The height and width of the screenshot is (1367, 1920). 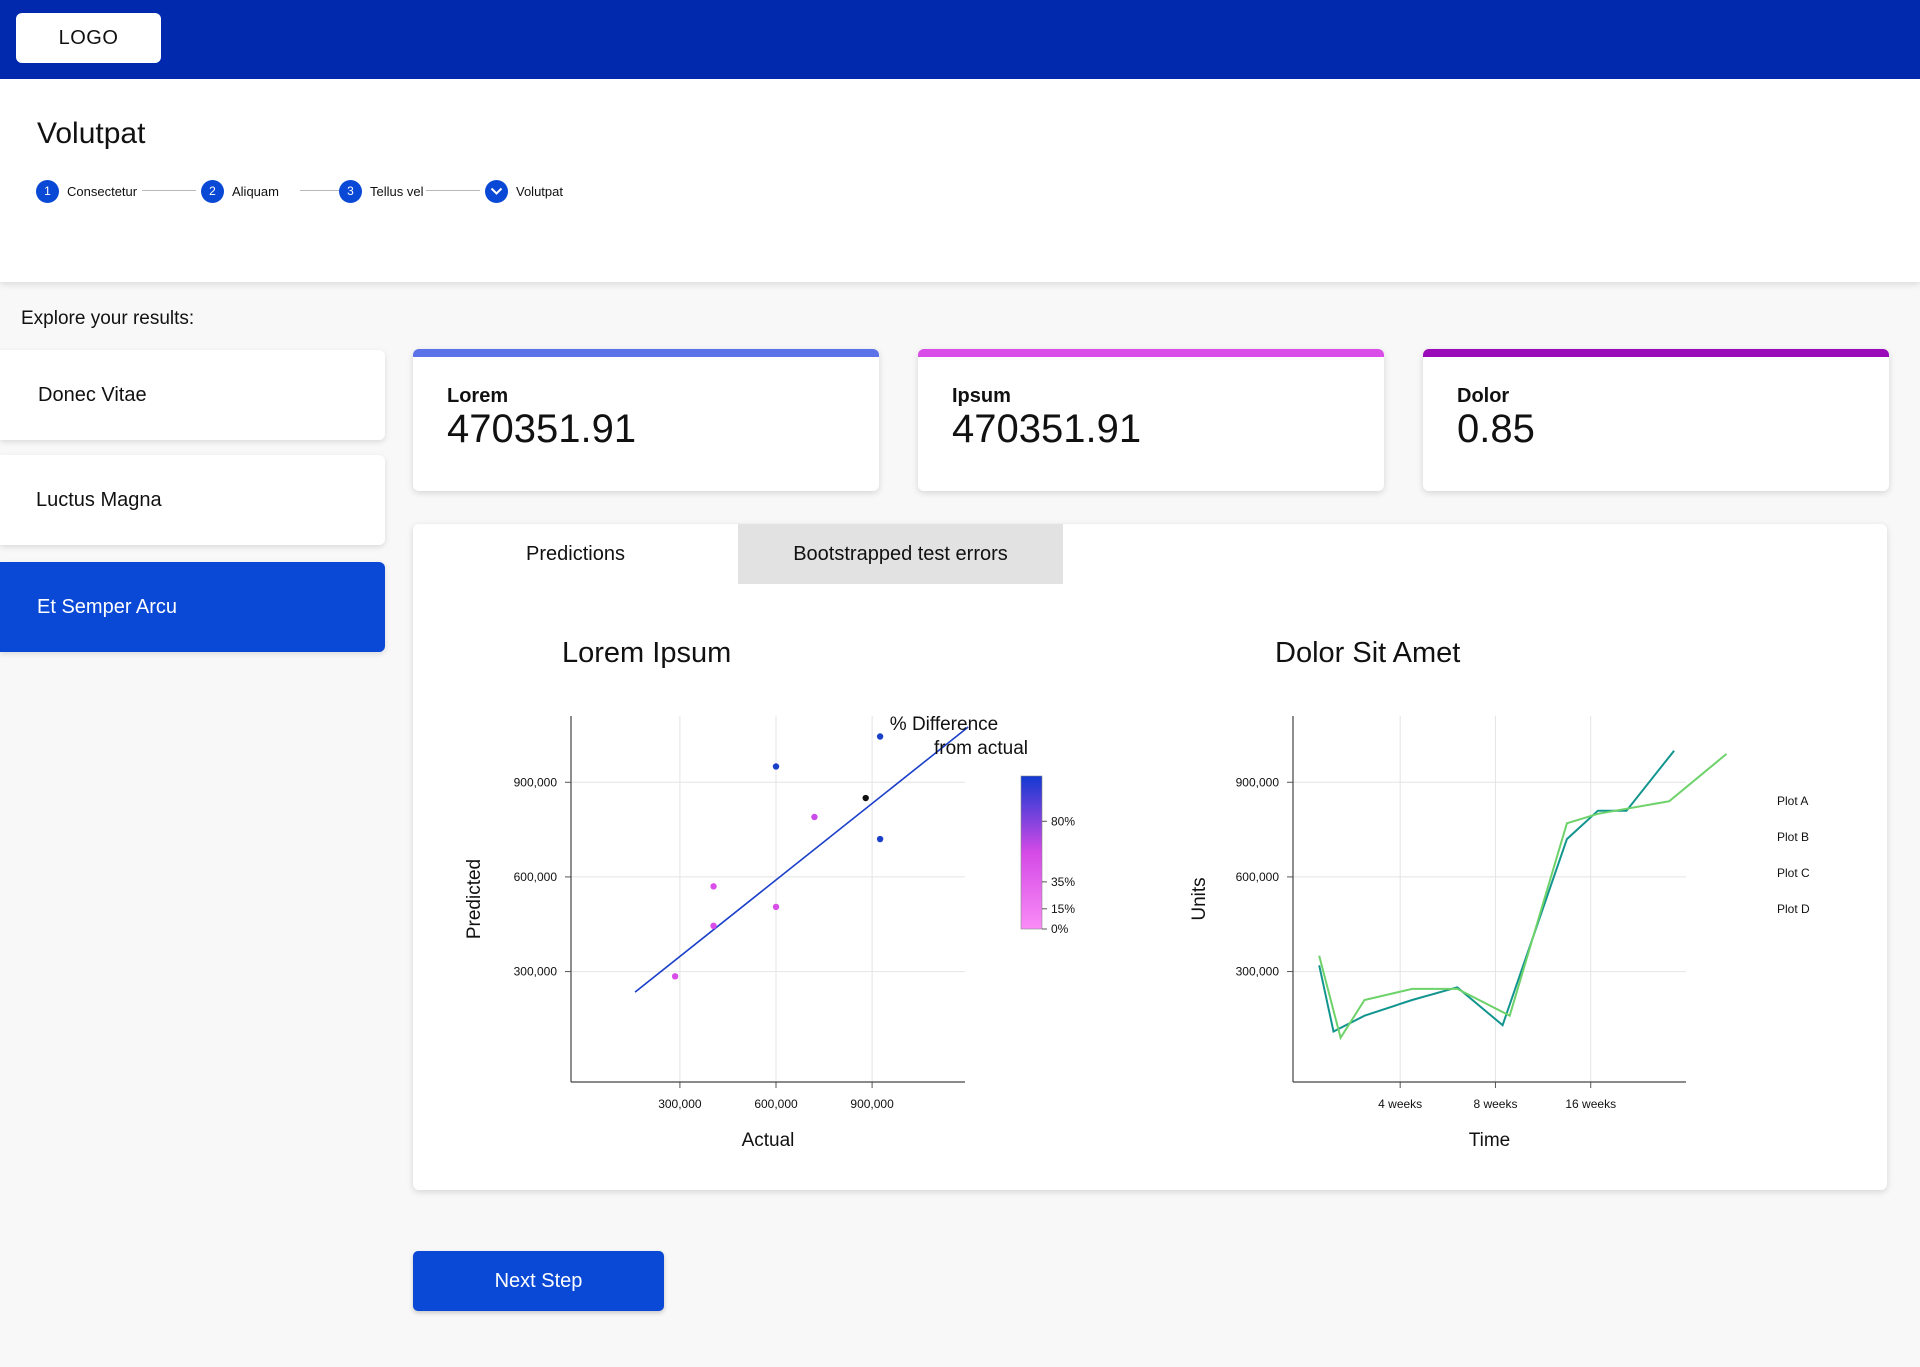 I want to click on line-y-axis-label: Units, so click(x=1199, y=898).